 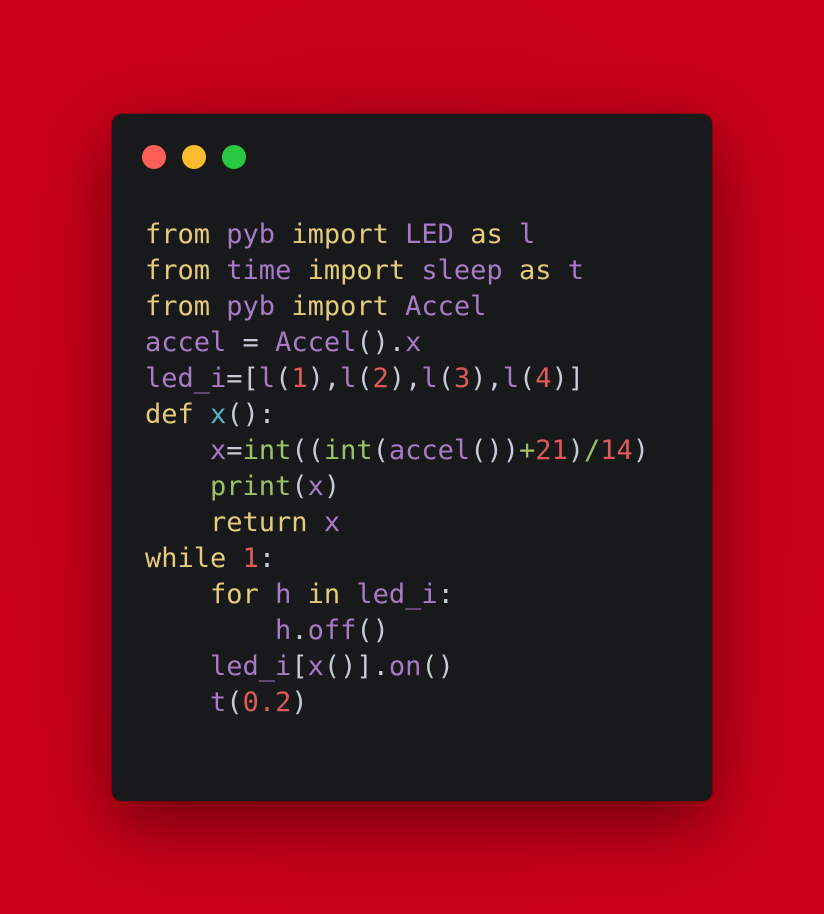 What do you see at coordinates (324, 594) in the screenshot?
I see `code-keyword: in` at bounding box center [324, 594].